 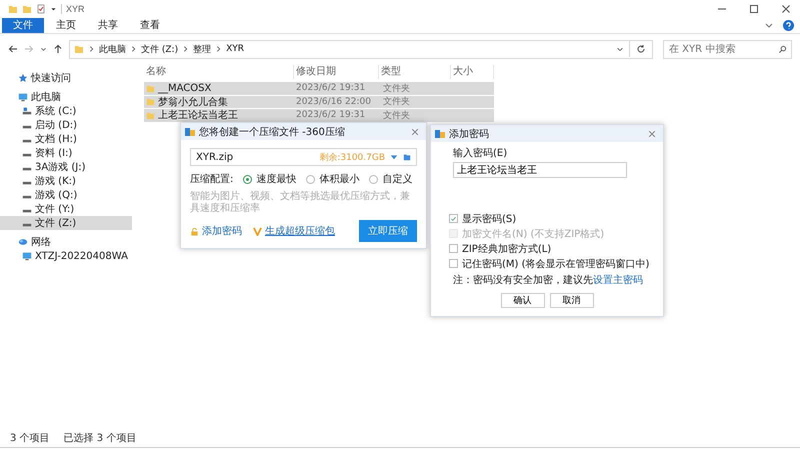 I want to click on checkbox-option: 显示密码(S), so click(x=482, y=218).